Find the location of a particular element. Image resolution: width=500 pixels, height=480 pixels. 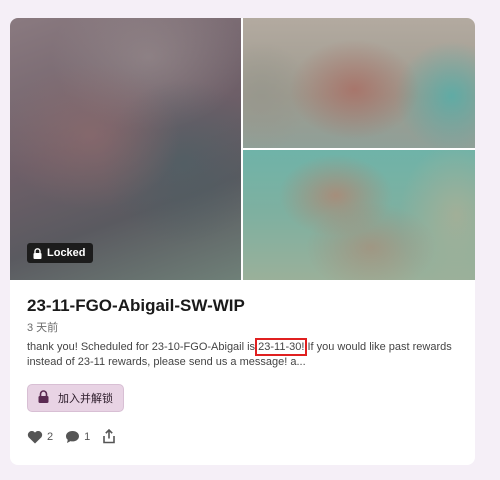

comments-count: 1 is located at coordinates (87, 436).